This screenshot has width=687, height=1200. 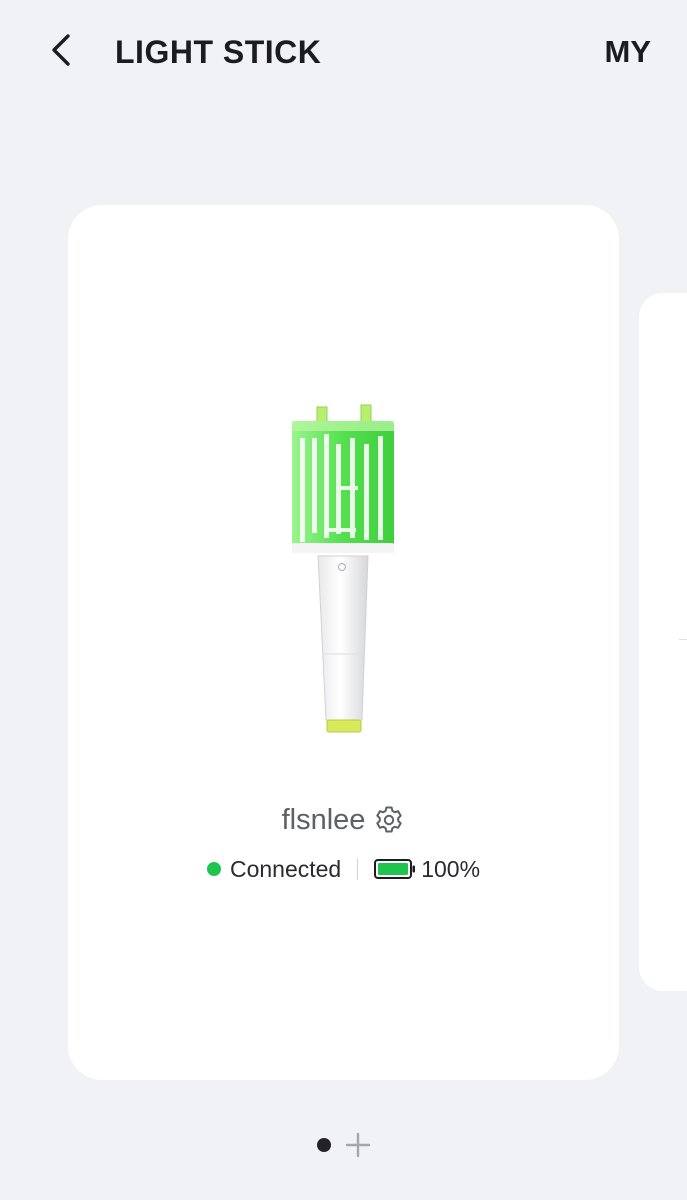 What do you see at coordinates (343, 50) in the screenshot?
I see `header: LIGHT STICK MY` at bounding box center [343, 50].